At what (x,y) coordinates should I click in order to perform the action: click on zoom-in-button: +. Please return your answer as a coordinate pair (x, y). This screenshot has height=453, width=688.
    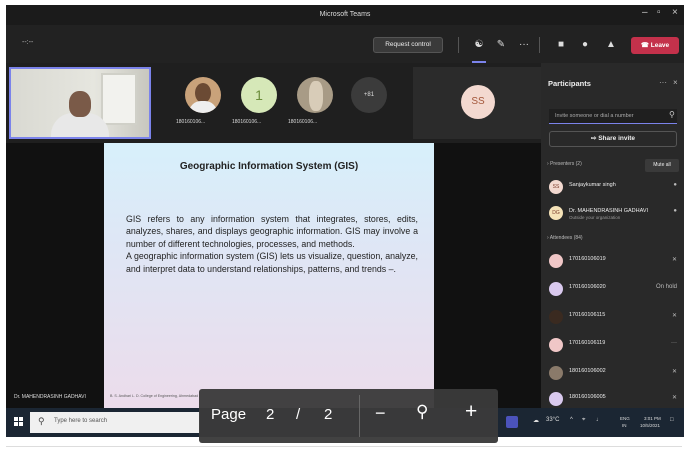
    Looking at the image, I should click on (471, 412).